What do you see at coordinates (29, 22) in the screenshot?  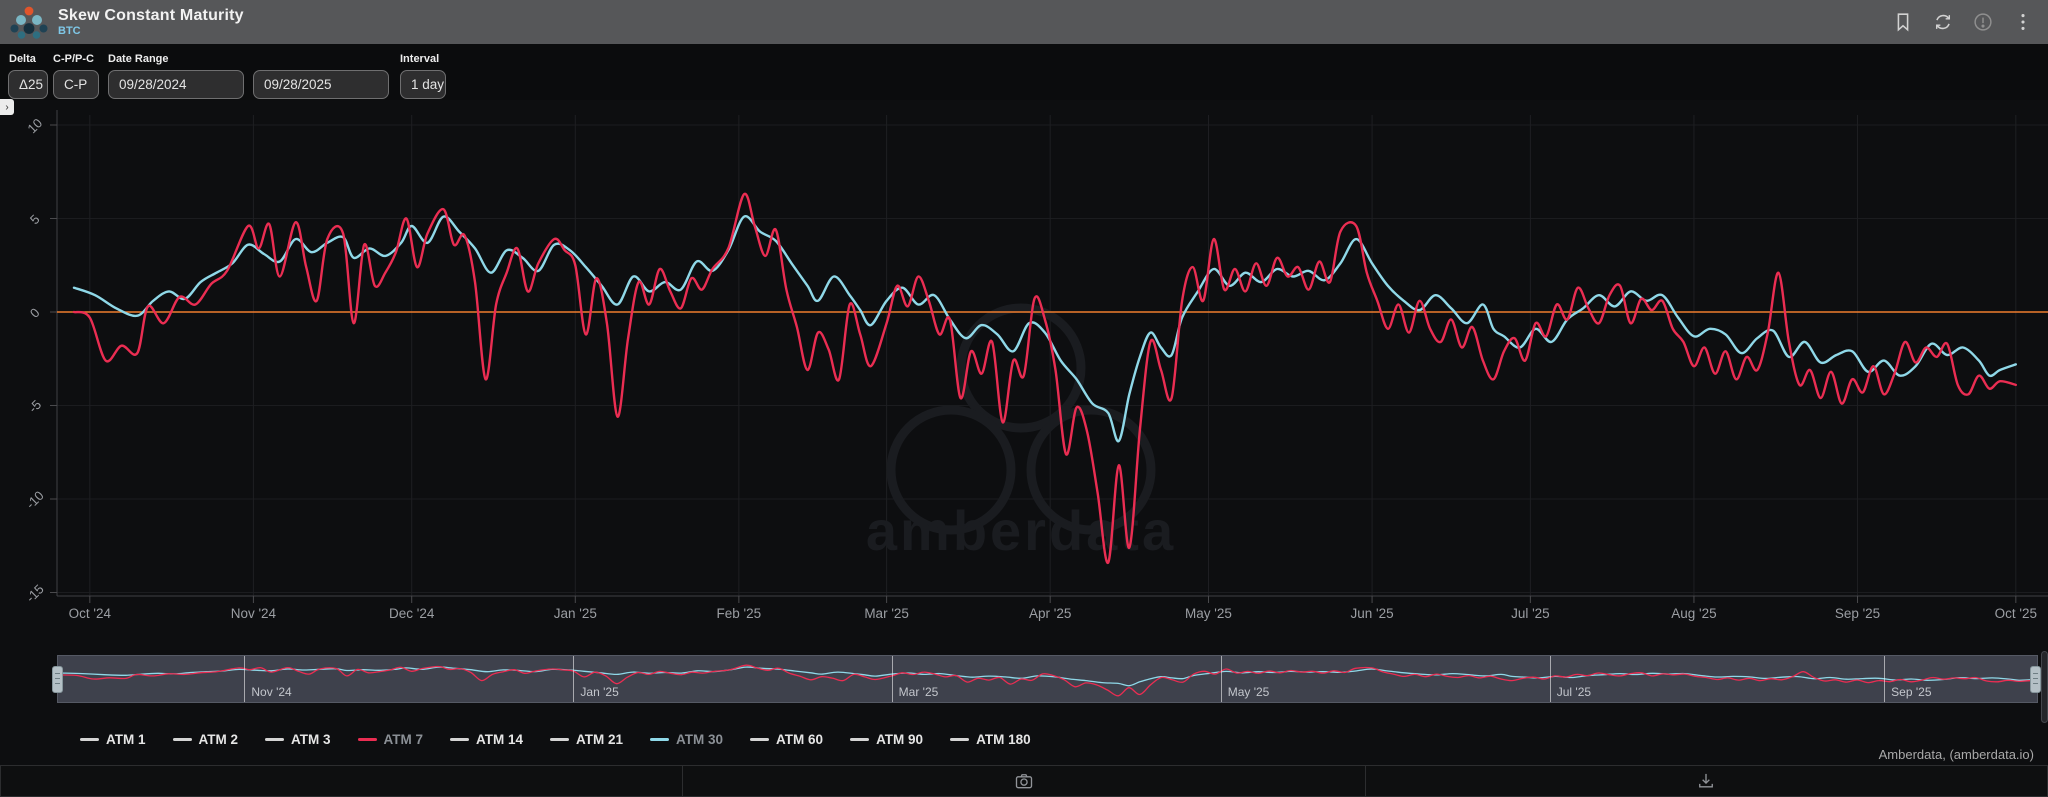 I see `amberdata-logo-icon` at bounding box center [29, 22].